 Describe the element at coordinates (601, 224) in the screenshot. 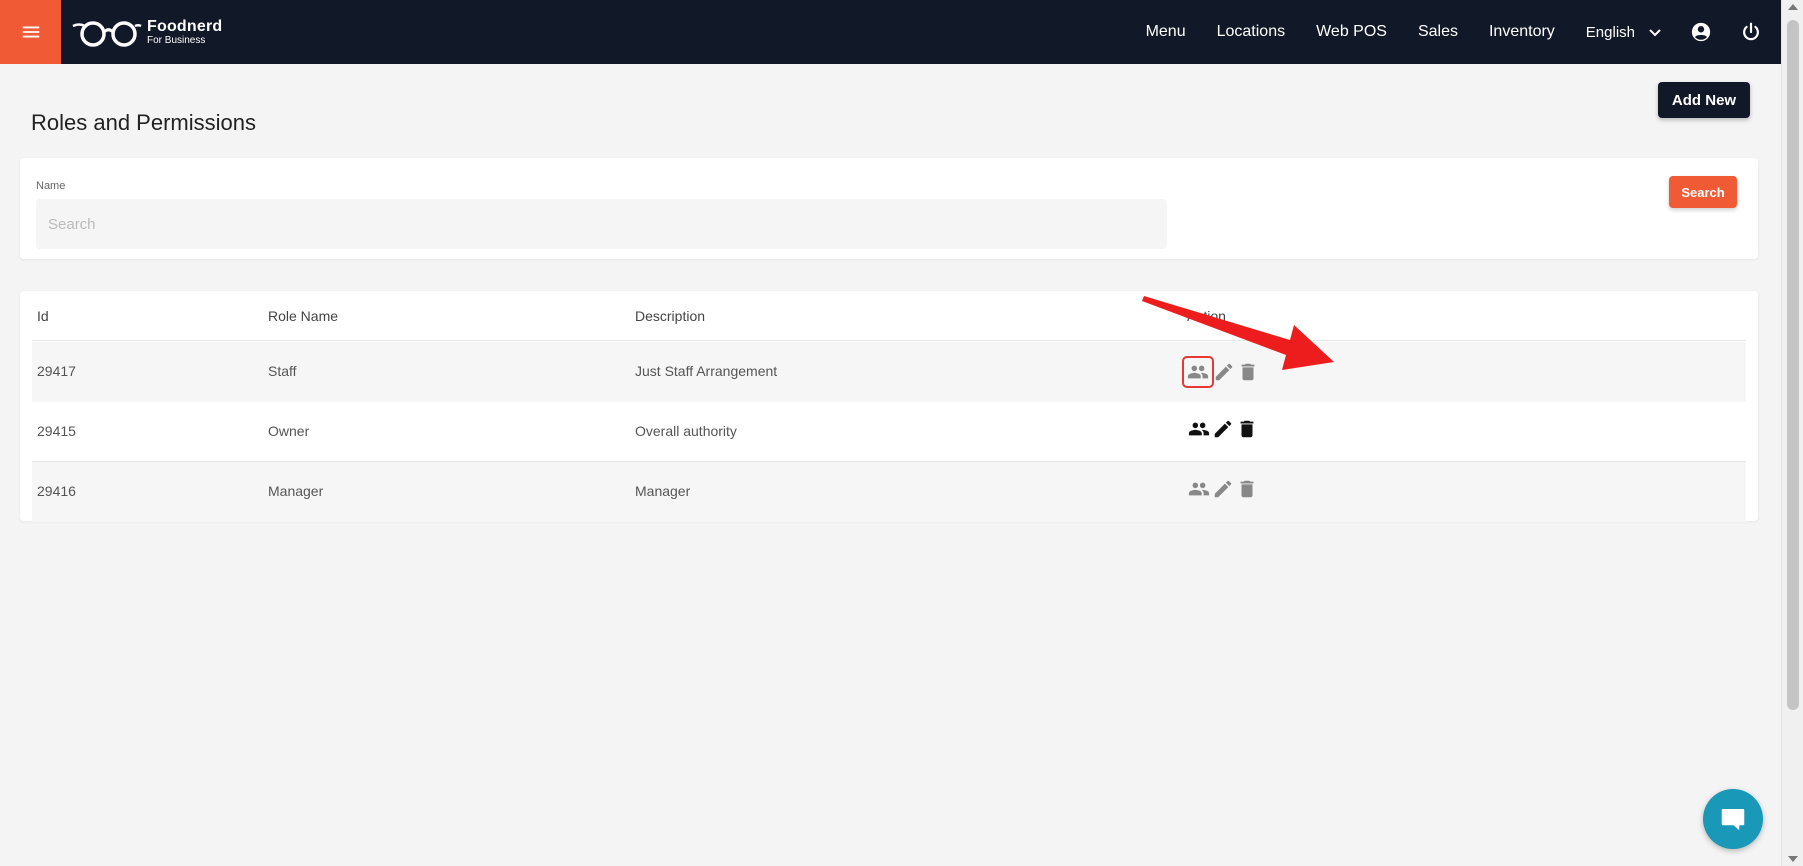

I see `search-input` at that location.